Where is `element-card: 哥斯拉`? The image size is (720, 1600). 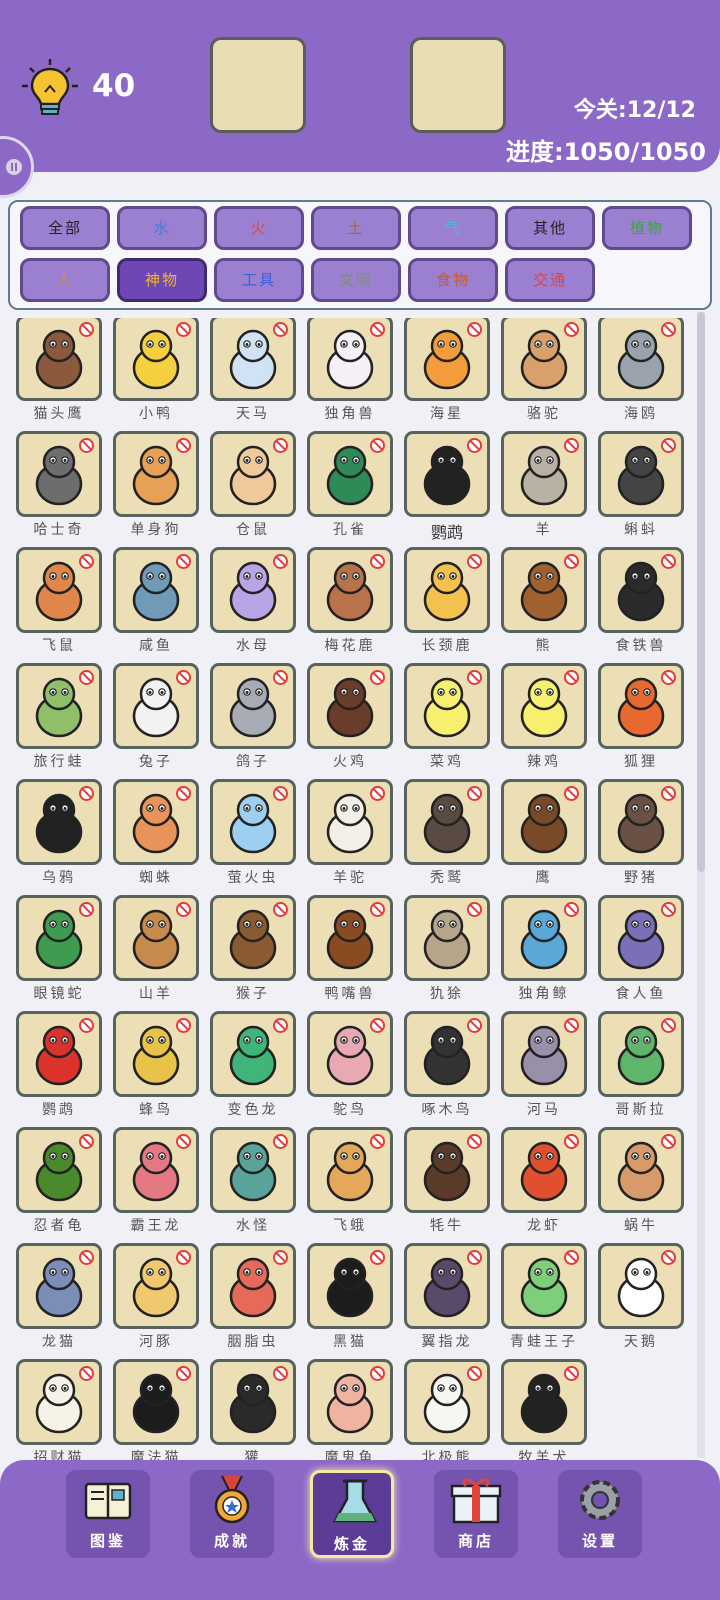
element-card: 哥斯拉 is located at coordinates (641, 1066).